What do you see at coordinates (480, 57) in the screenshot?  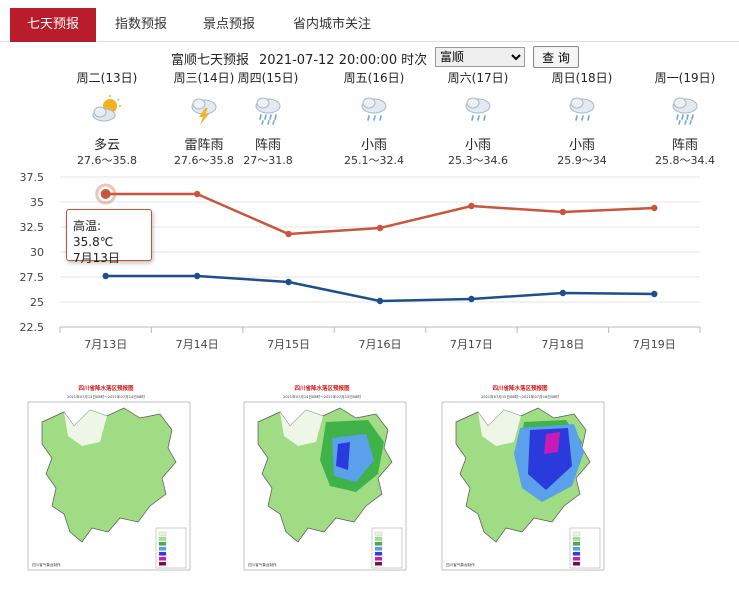 I see `city-select: 富顺` at bounding box center [480, 57].